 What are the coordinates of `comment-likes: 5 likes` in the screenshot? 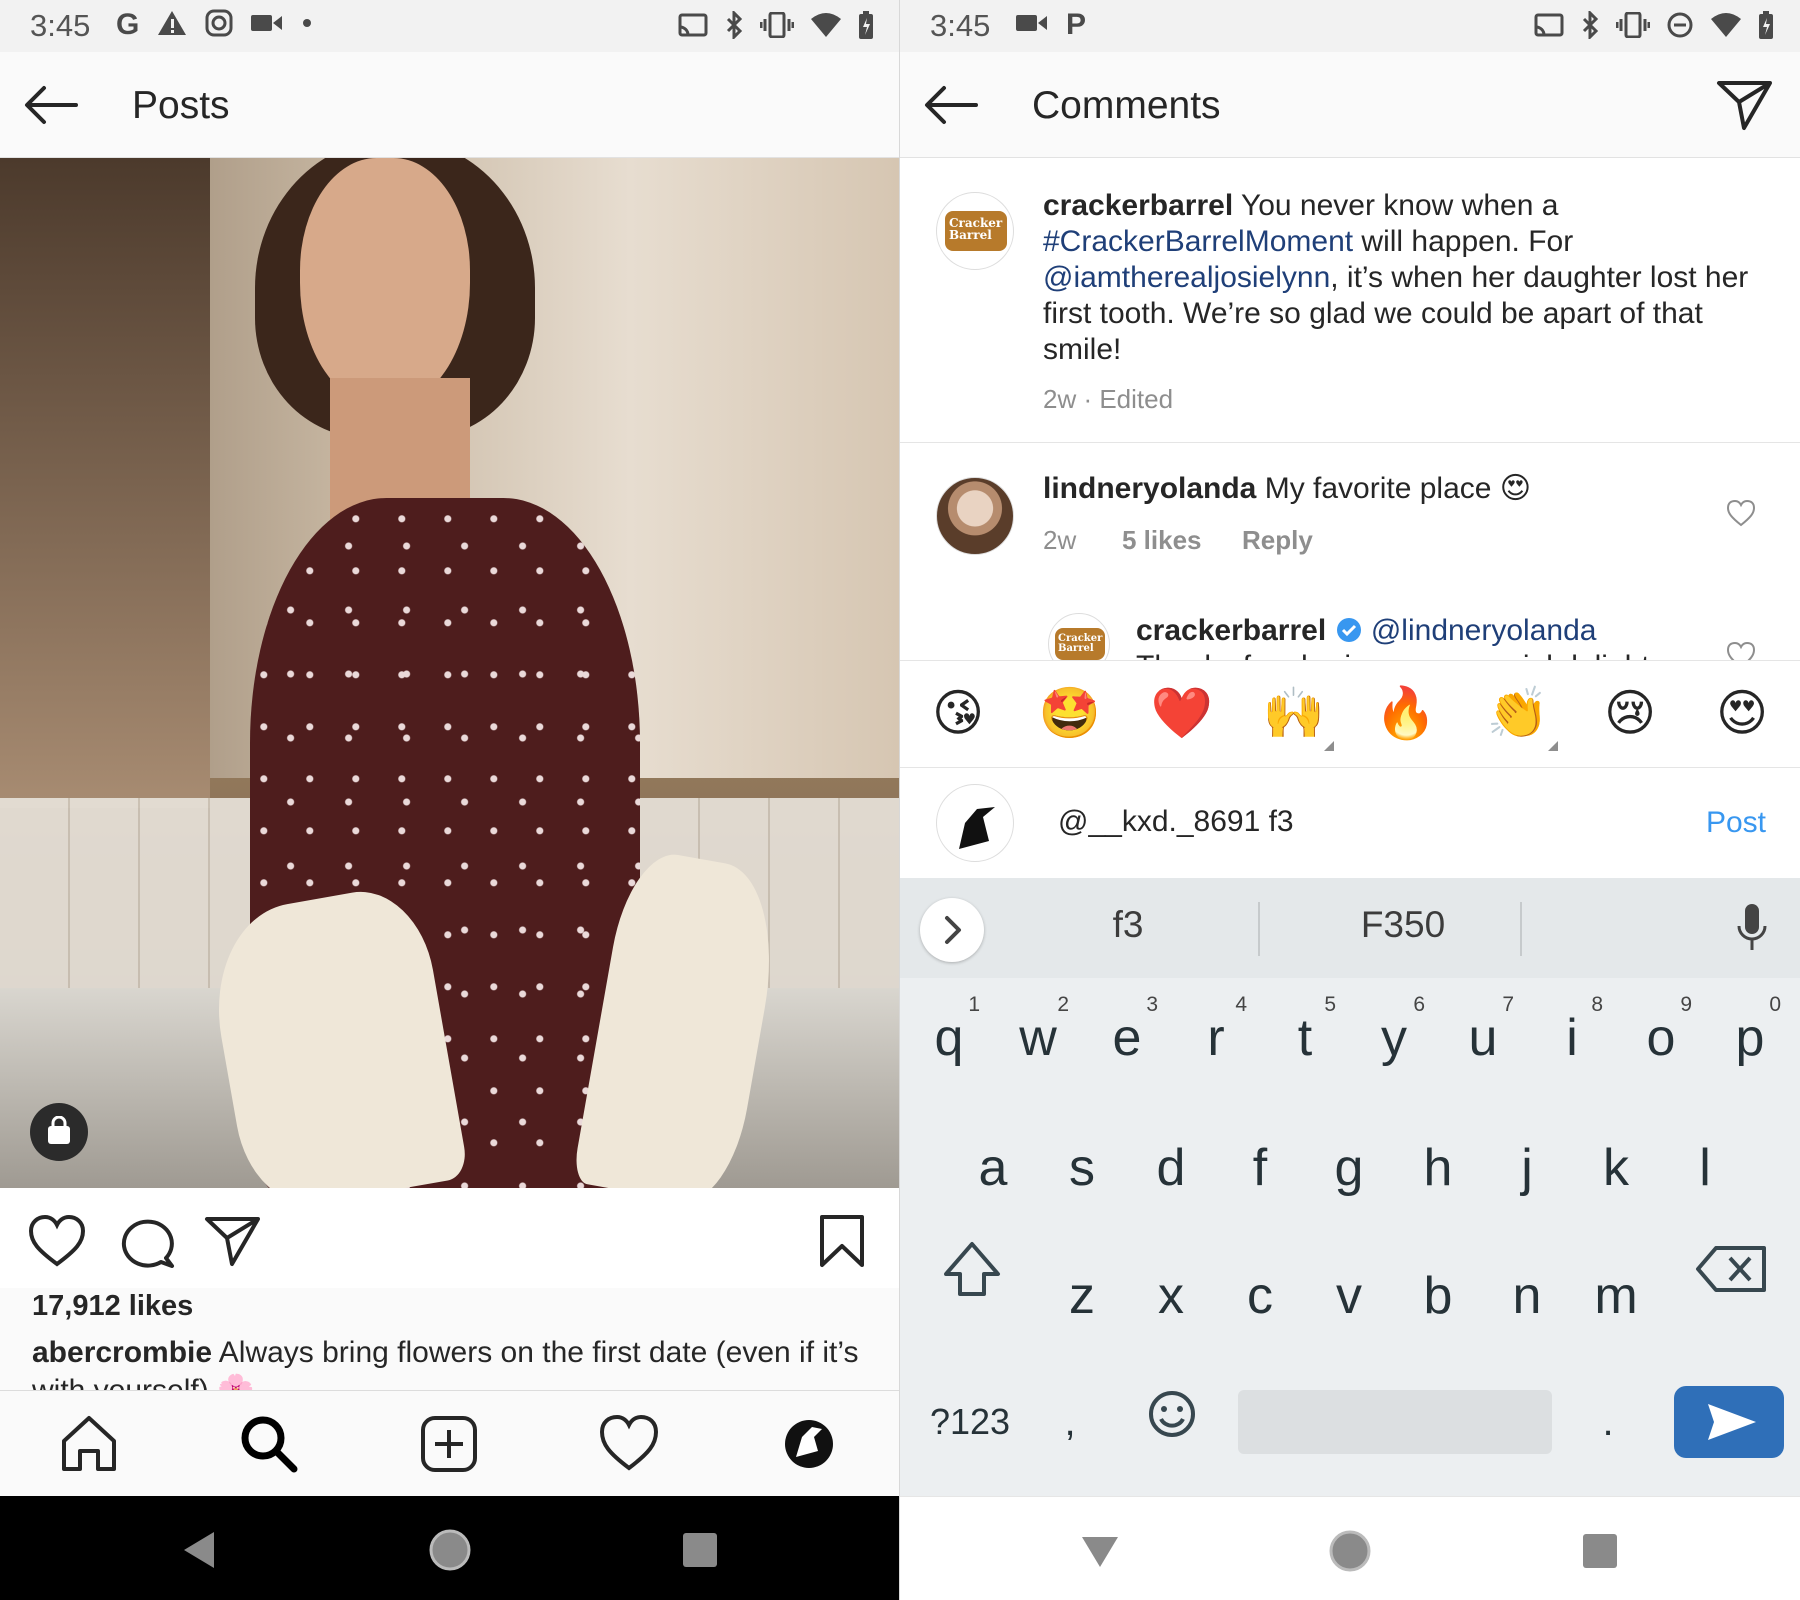 It's located at (1162, 540).